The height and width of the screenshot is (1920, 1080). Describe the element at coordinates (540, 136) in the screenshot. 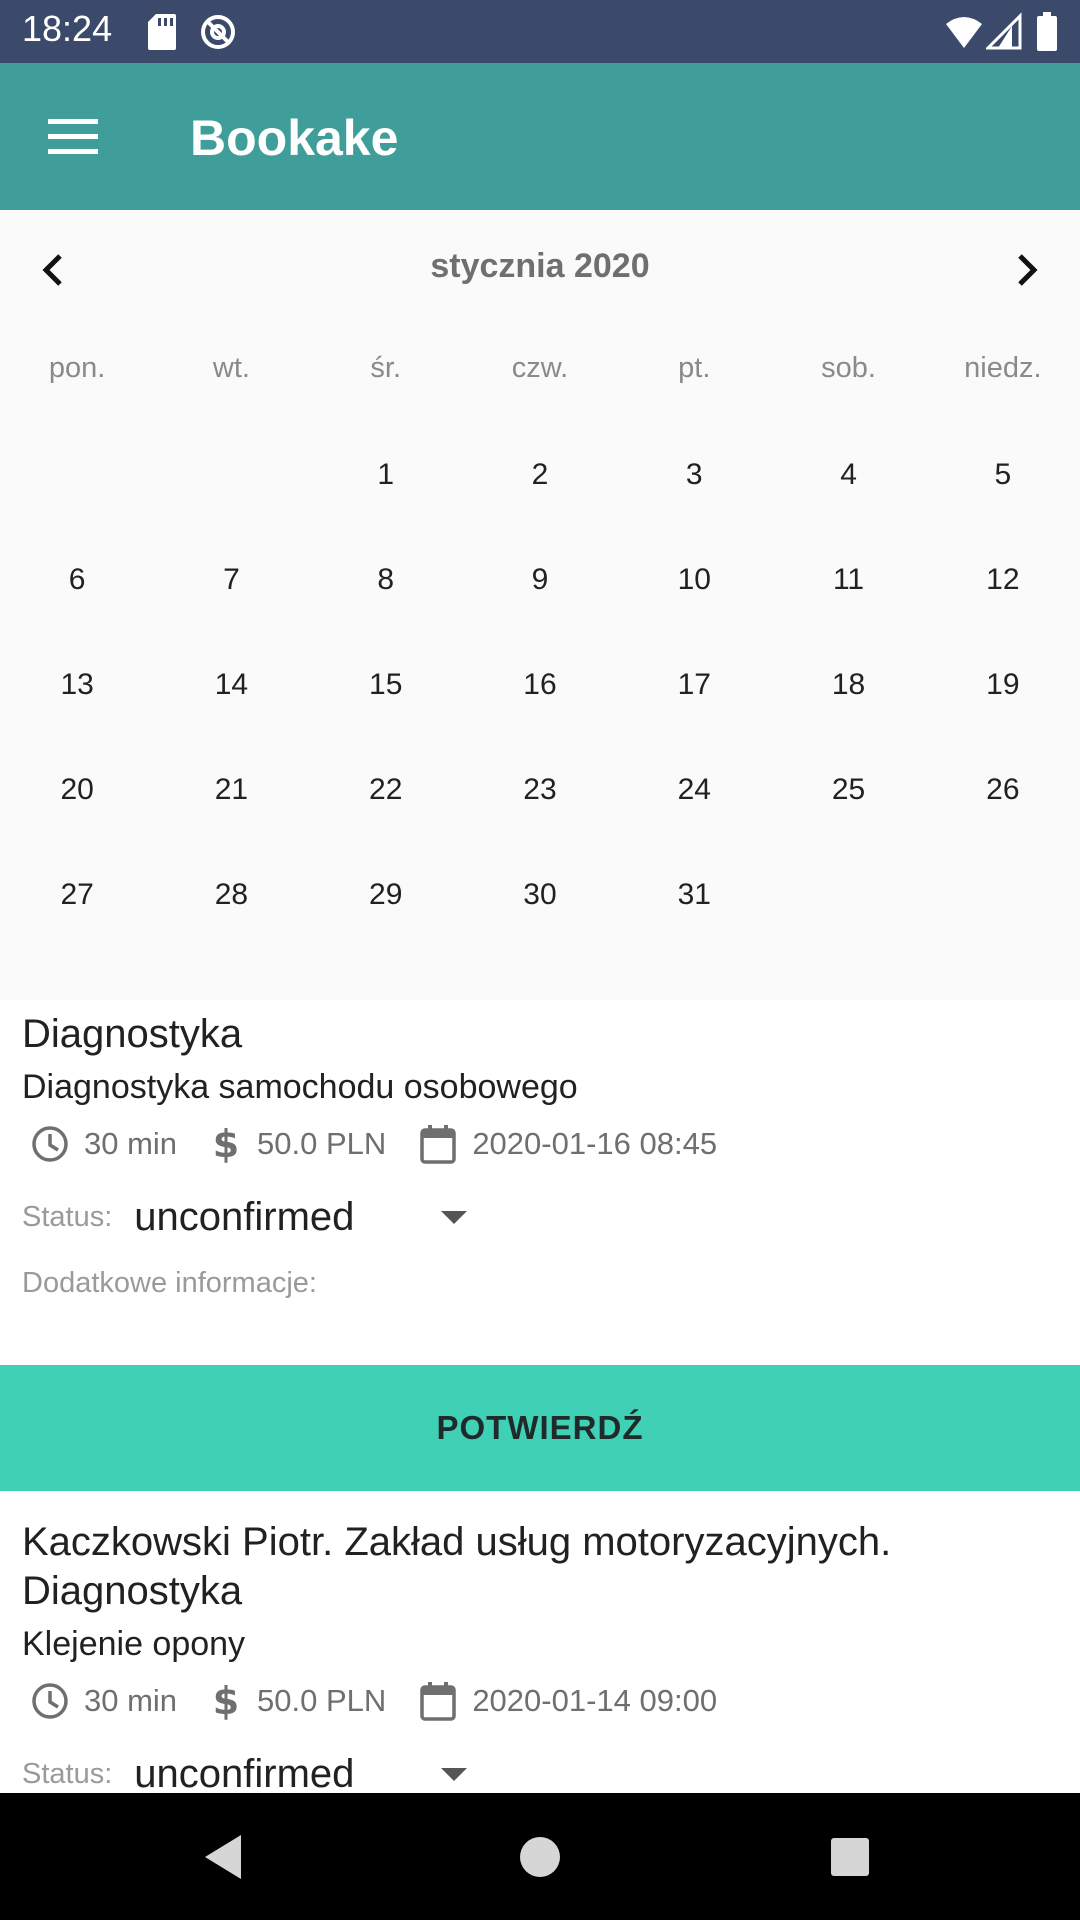

I see `app-bar: Bookake` at that location.